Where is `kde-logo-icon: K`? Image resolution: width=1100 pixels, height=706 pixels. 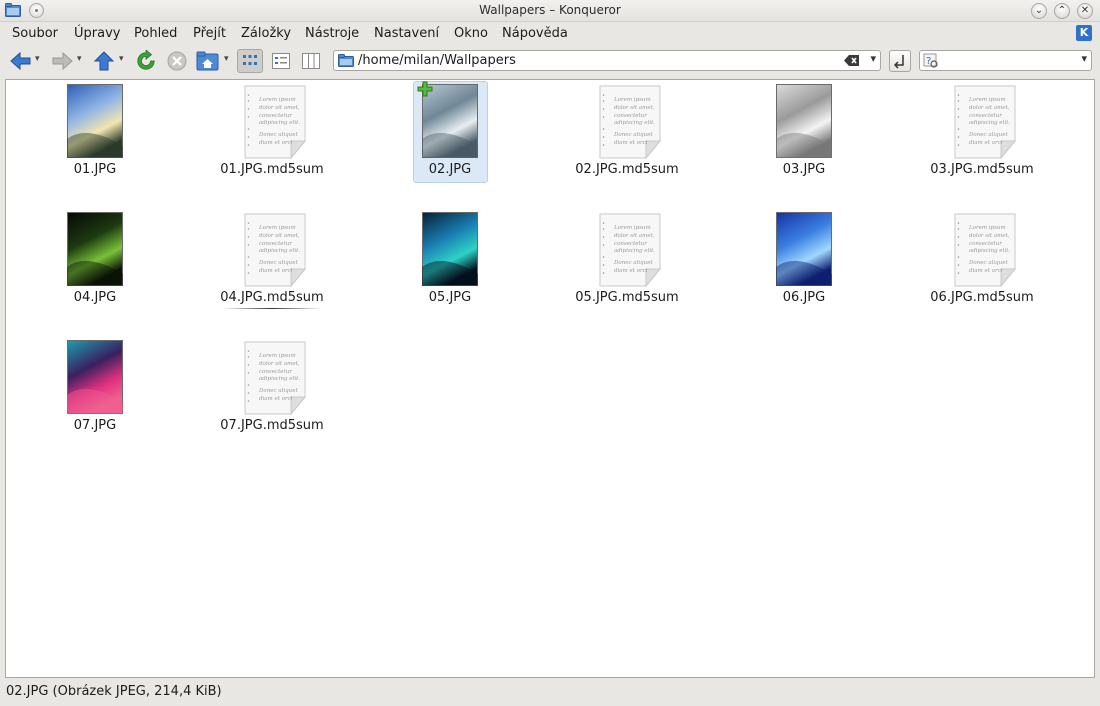
kde-logo-icon: K is located at coordinates (1084, 33).